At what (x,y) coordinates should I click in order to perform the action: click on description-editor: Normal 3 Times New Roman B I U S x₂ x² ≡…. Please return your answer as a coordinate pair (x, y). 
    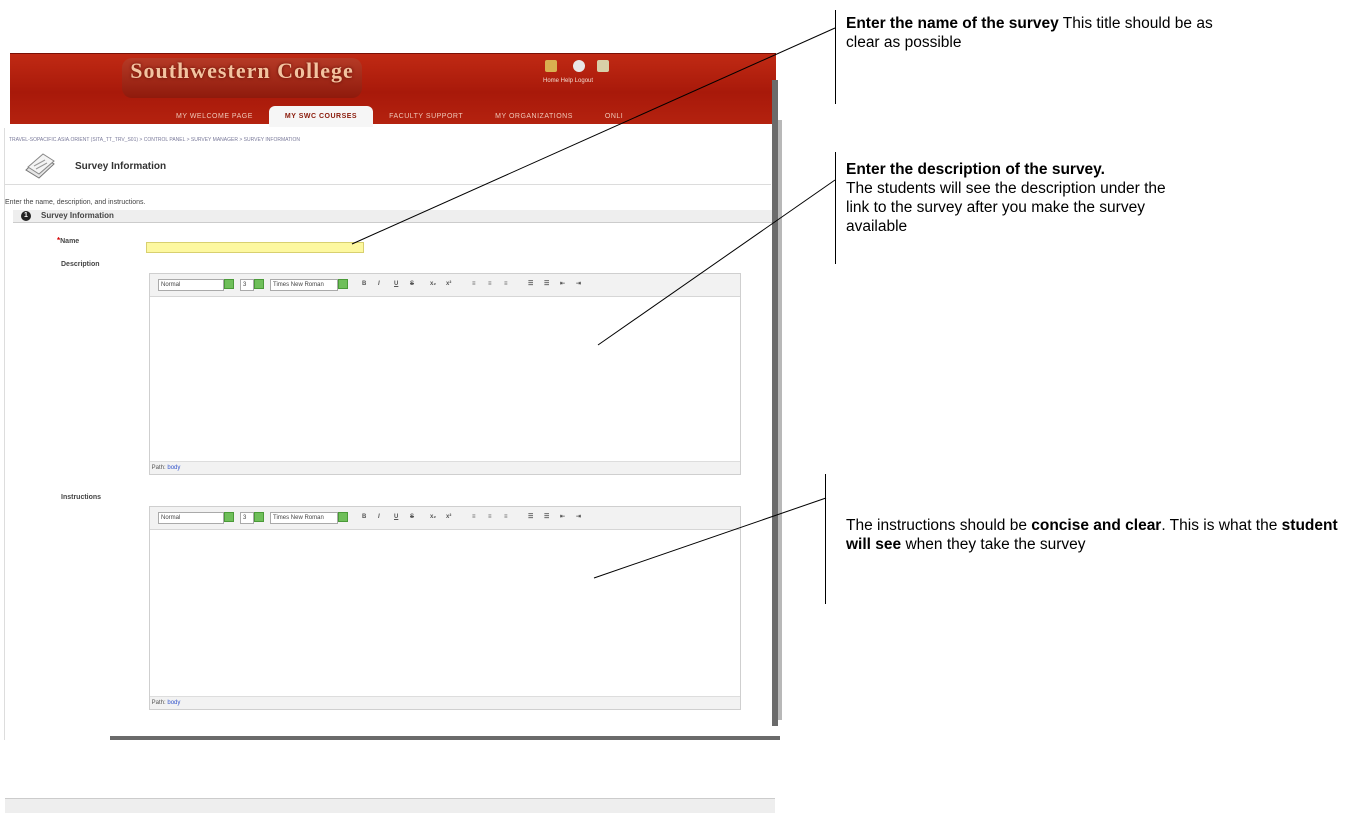
    Looking at the image, I should click on (445, 374).